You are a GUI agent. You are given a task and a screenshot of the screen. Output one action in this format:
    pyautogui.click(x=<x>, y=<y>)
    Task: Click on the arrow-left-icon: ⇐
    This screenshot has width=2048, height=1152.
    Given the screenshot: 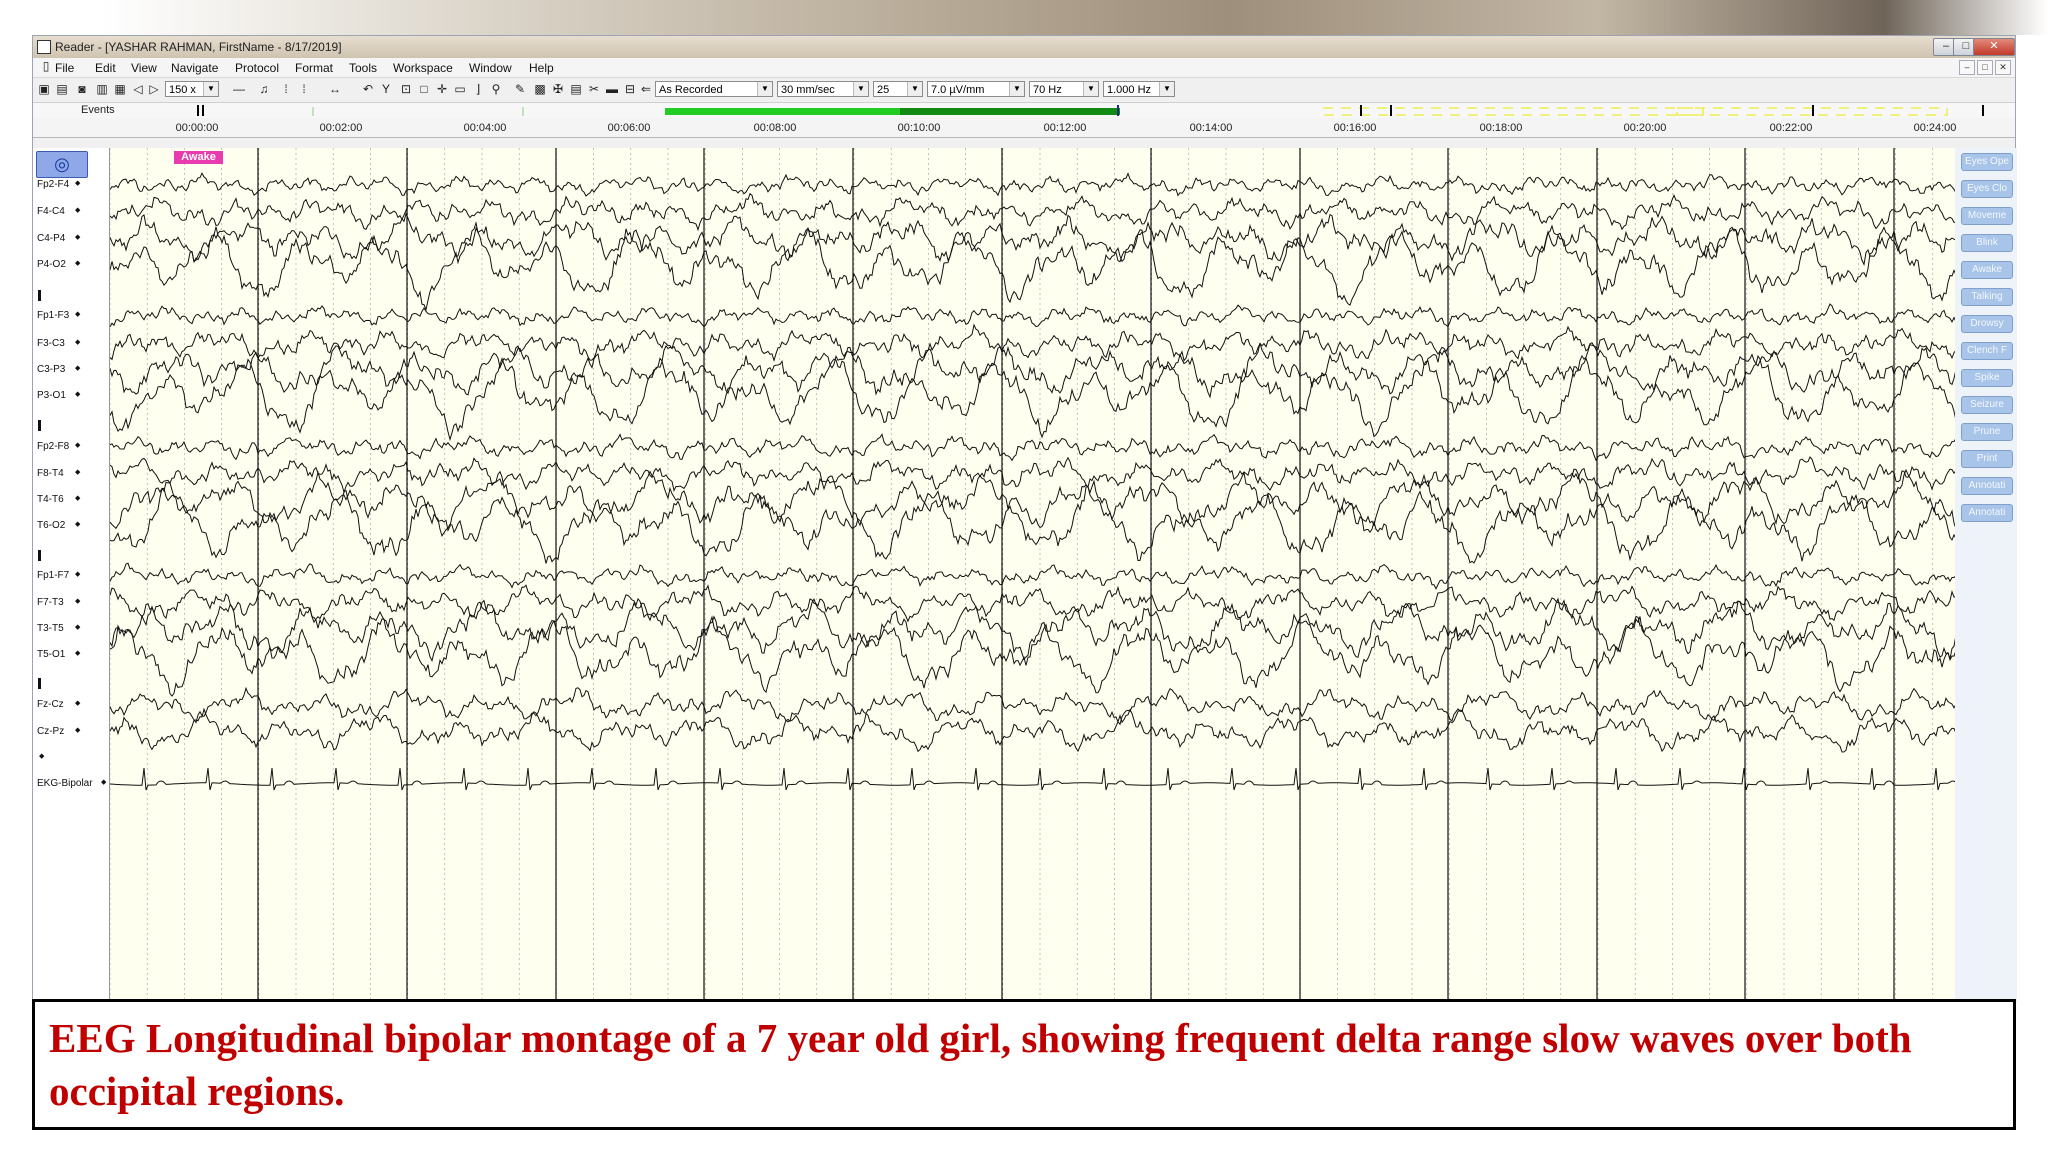 What is the action you would take?
    pyautogui.click(x=646, y=89)
    